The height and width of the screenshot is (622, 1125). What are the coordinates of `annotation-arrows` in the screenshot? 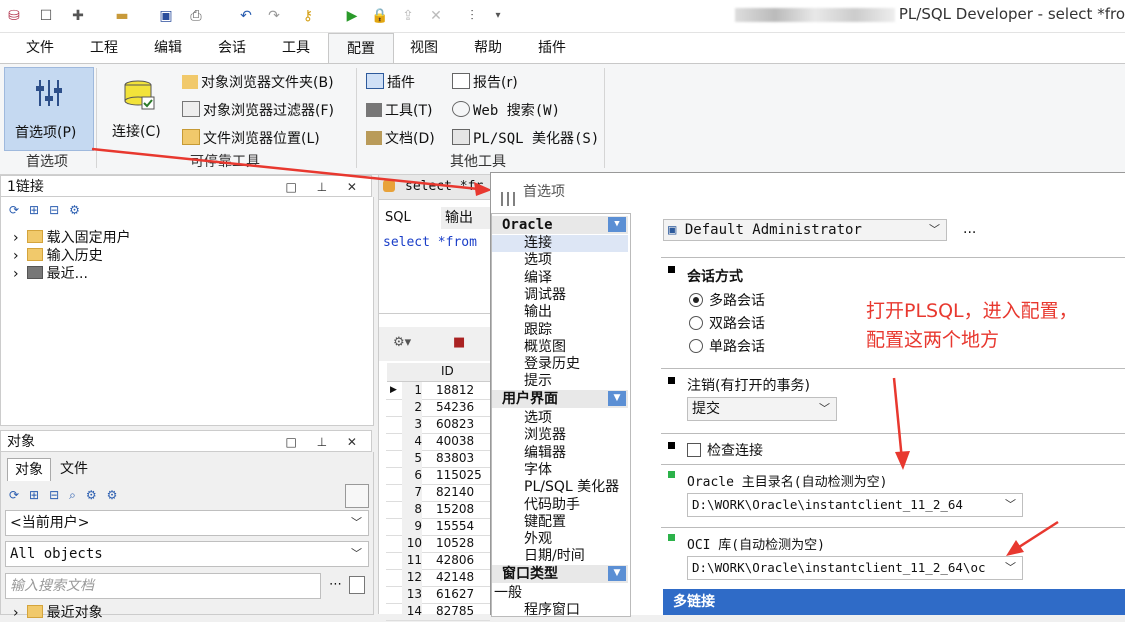 It's located at (975, 466).